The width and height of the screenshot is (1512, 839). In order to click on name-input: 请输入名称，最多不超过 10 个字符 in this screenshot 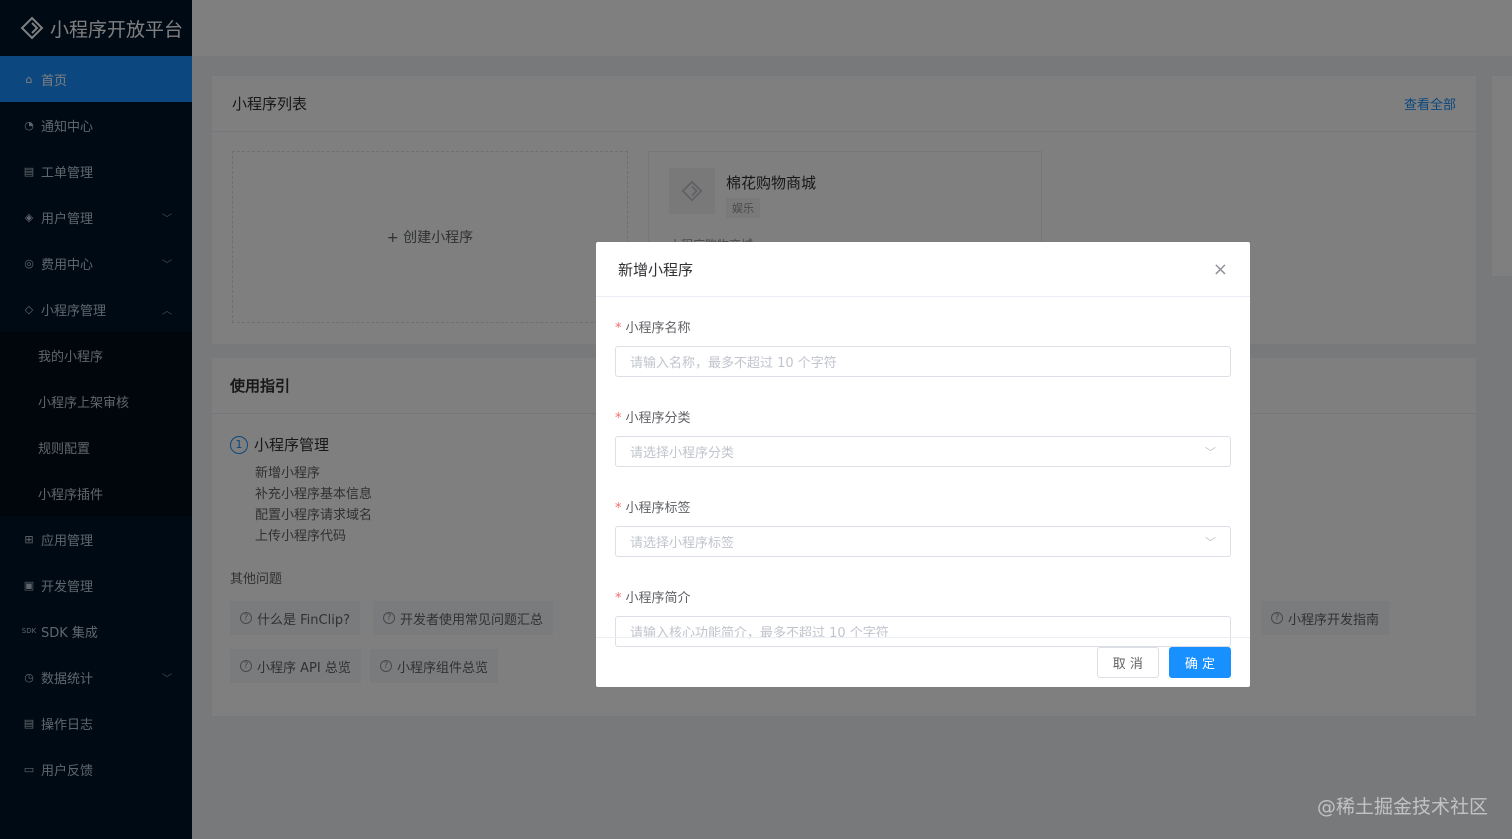, I will do `click(923, 361)`.